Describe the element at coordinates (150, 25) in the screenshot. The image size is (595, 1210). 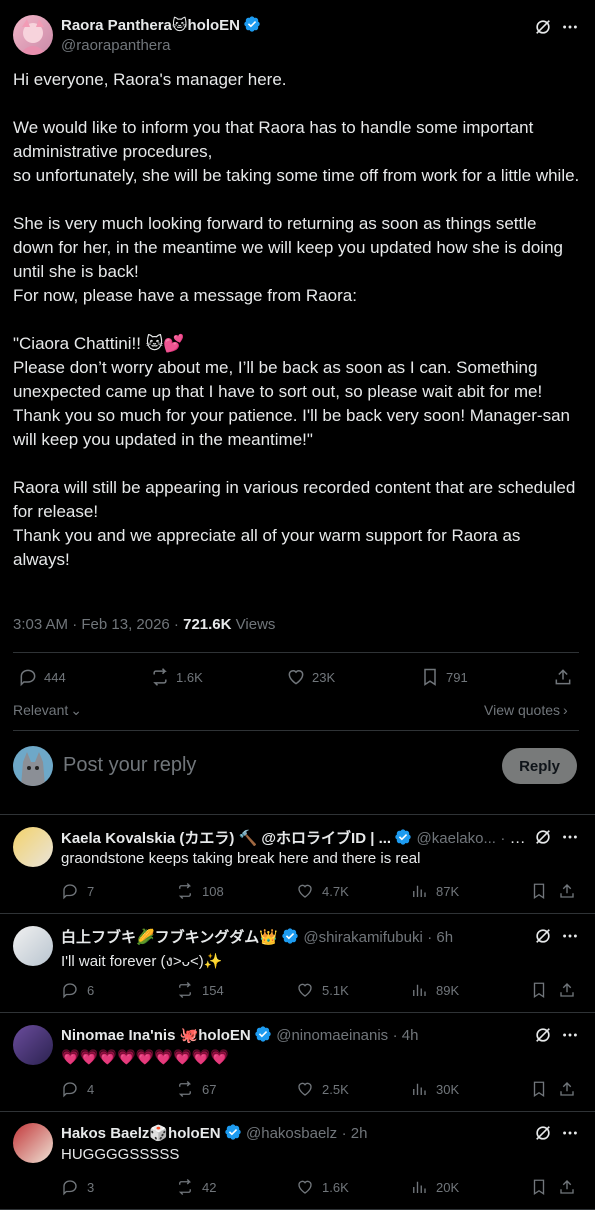
I see `author-name: Raora Panthera🐱holoEN` at that location.